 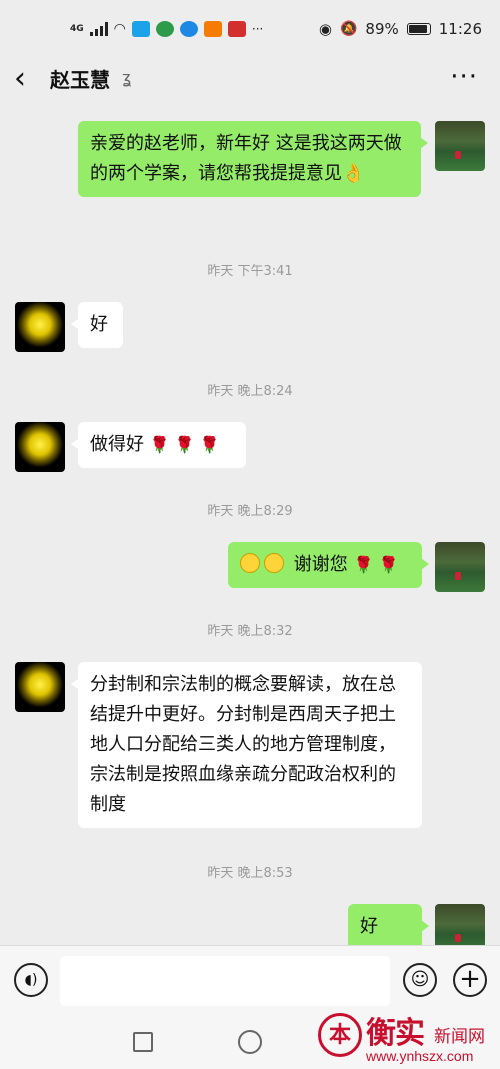 What do you see at coordinates (325, 29) in the screenshot?
I see `eye-icon: ◉` at bounding box center [325, 29].